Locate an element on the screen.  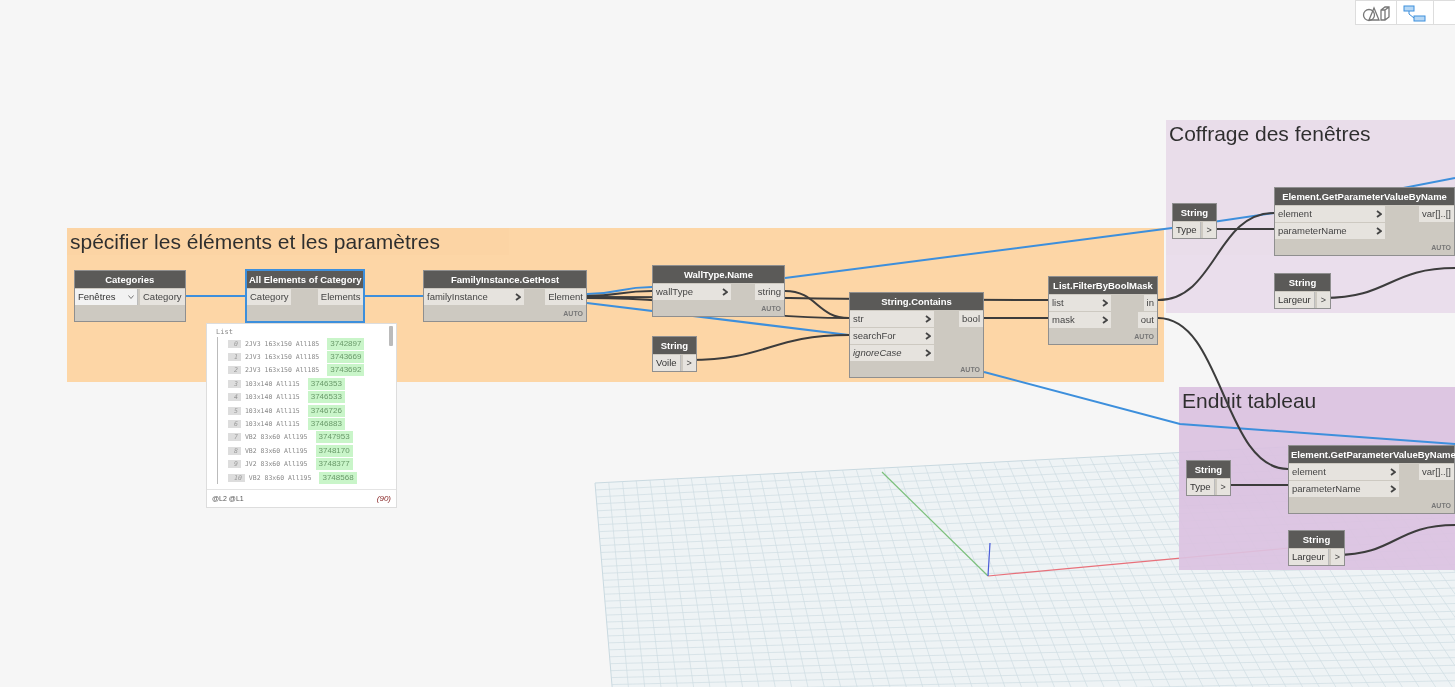
input-port: str is located at coordinates (892, 319).